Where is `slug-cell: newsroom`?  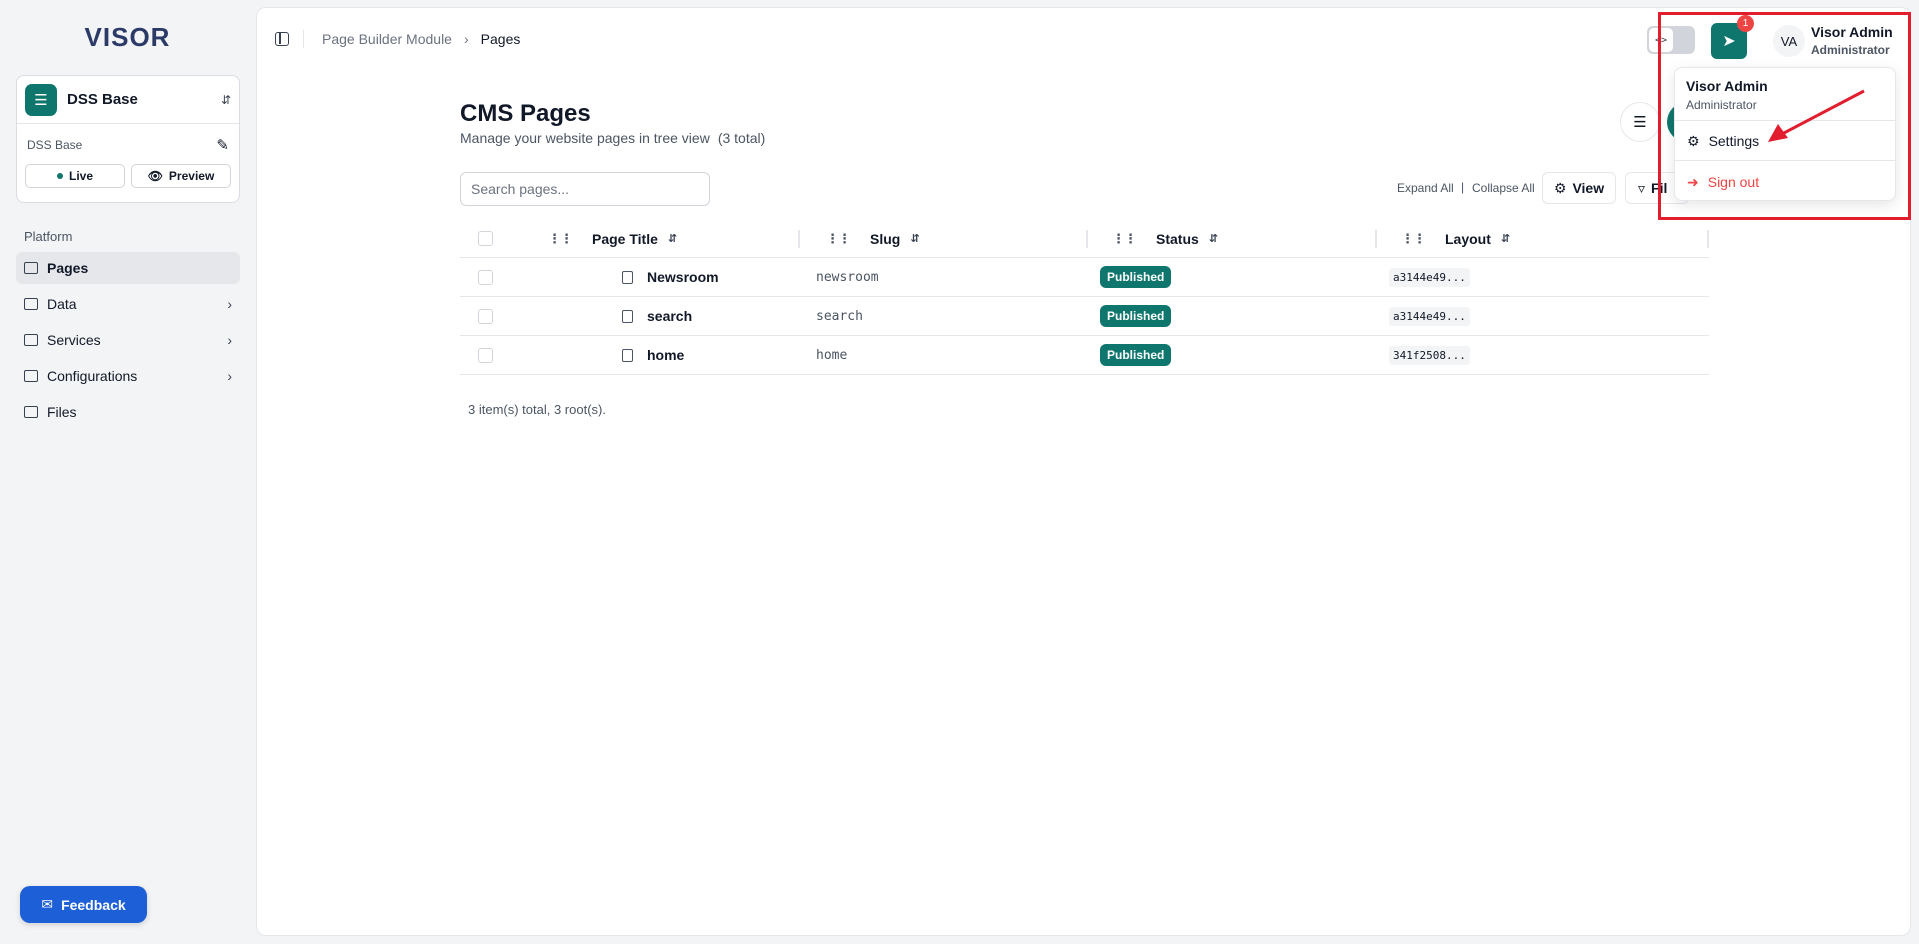 slug-cell: newsroom is located at coordinates (847, 277).